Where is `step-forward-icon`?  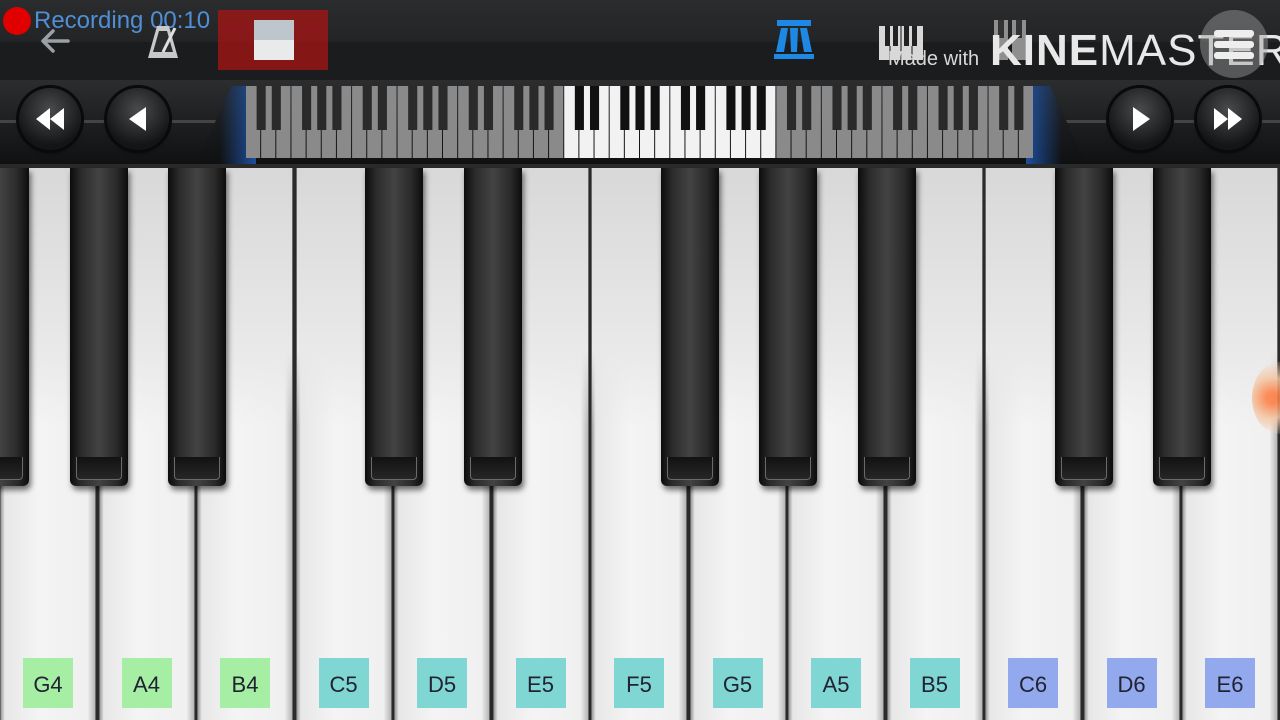 step-forward-icon is located at coordinates (1141, 119).